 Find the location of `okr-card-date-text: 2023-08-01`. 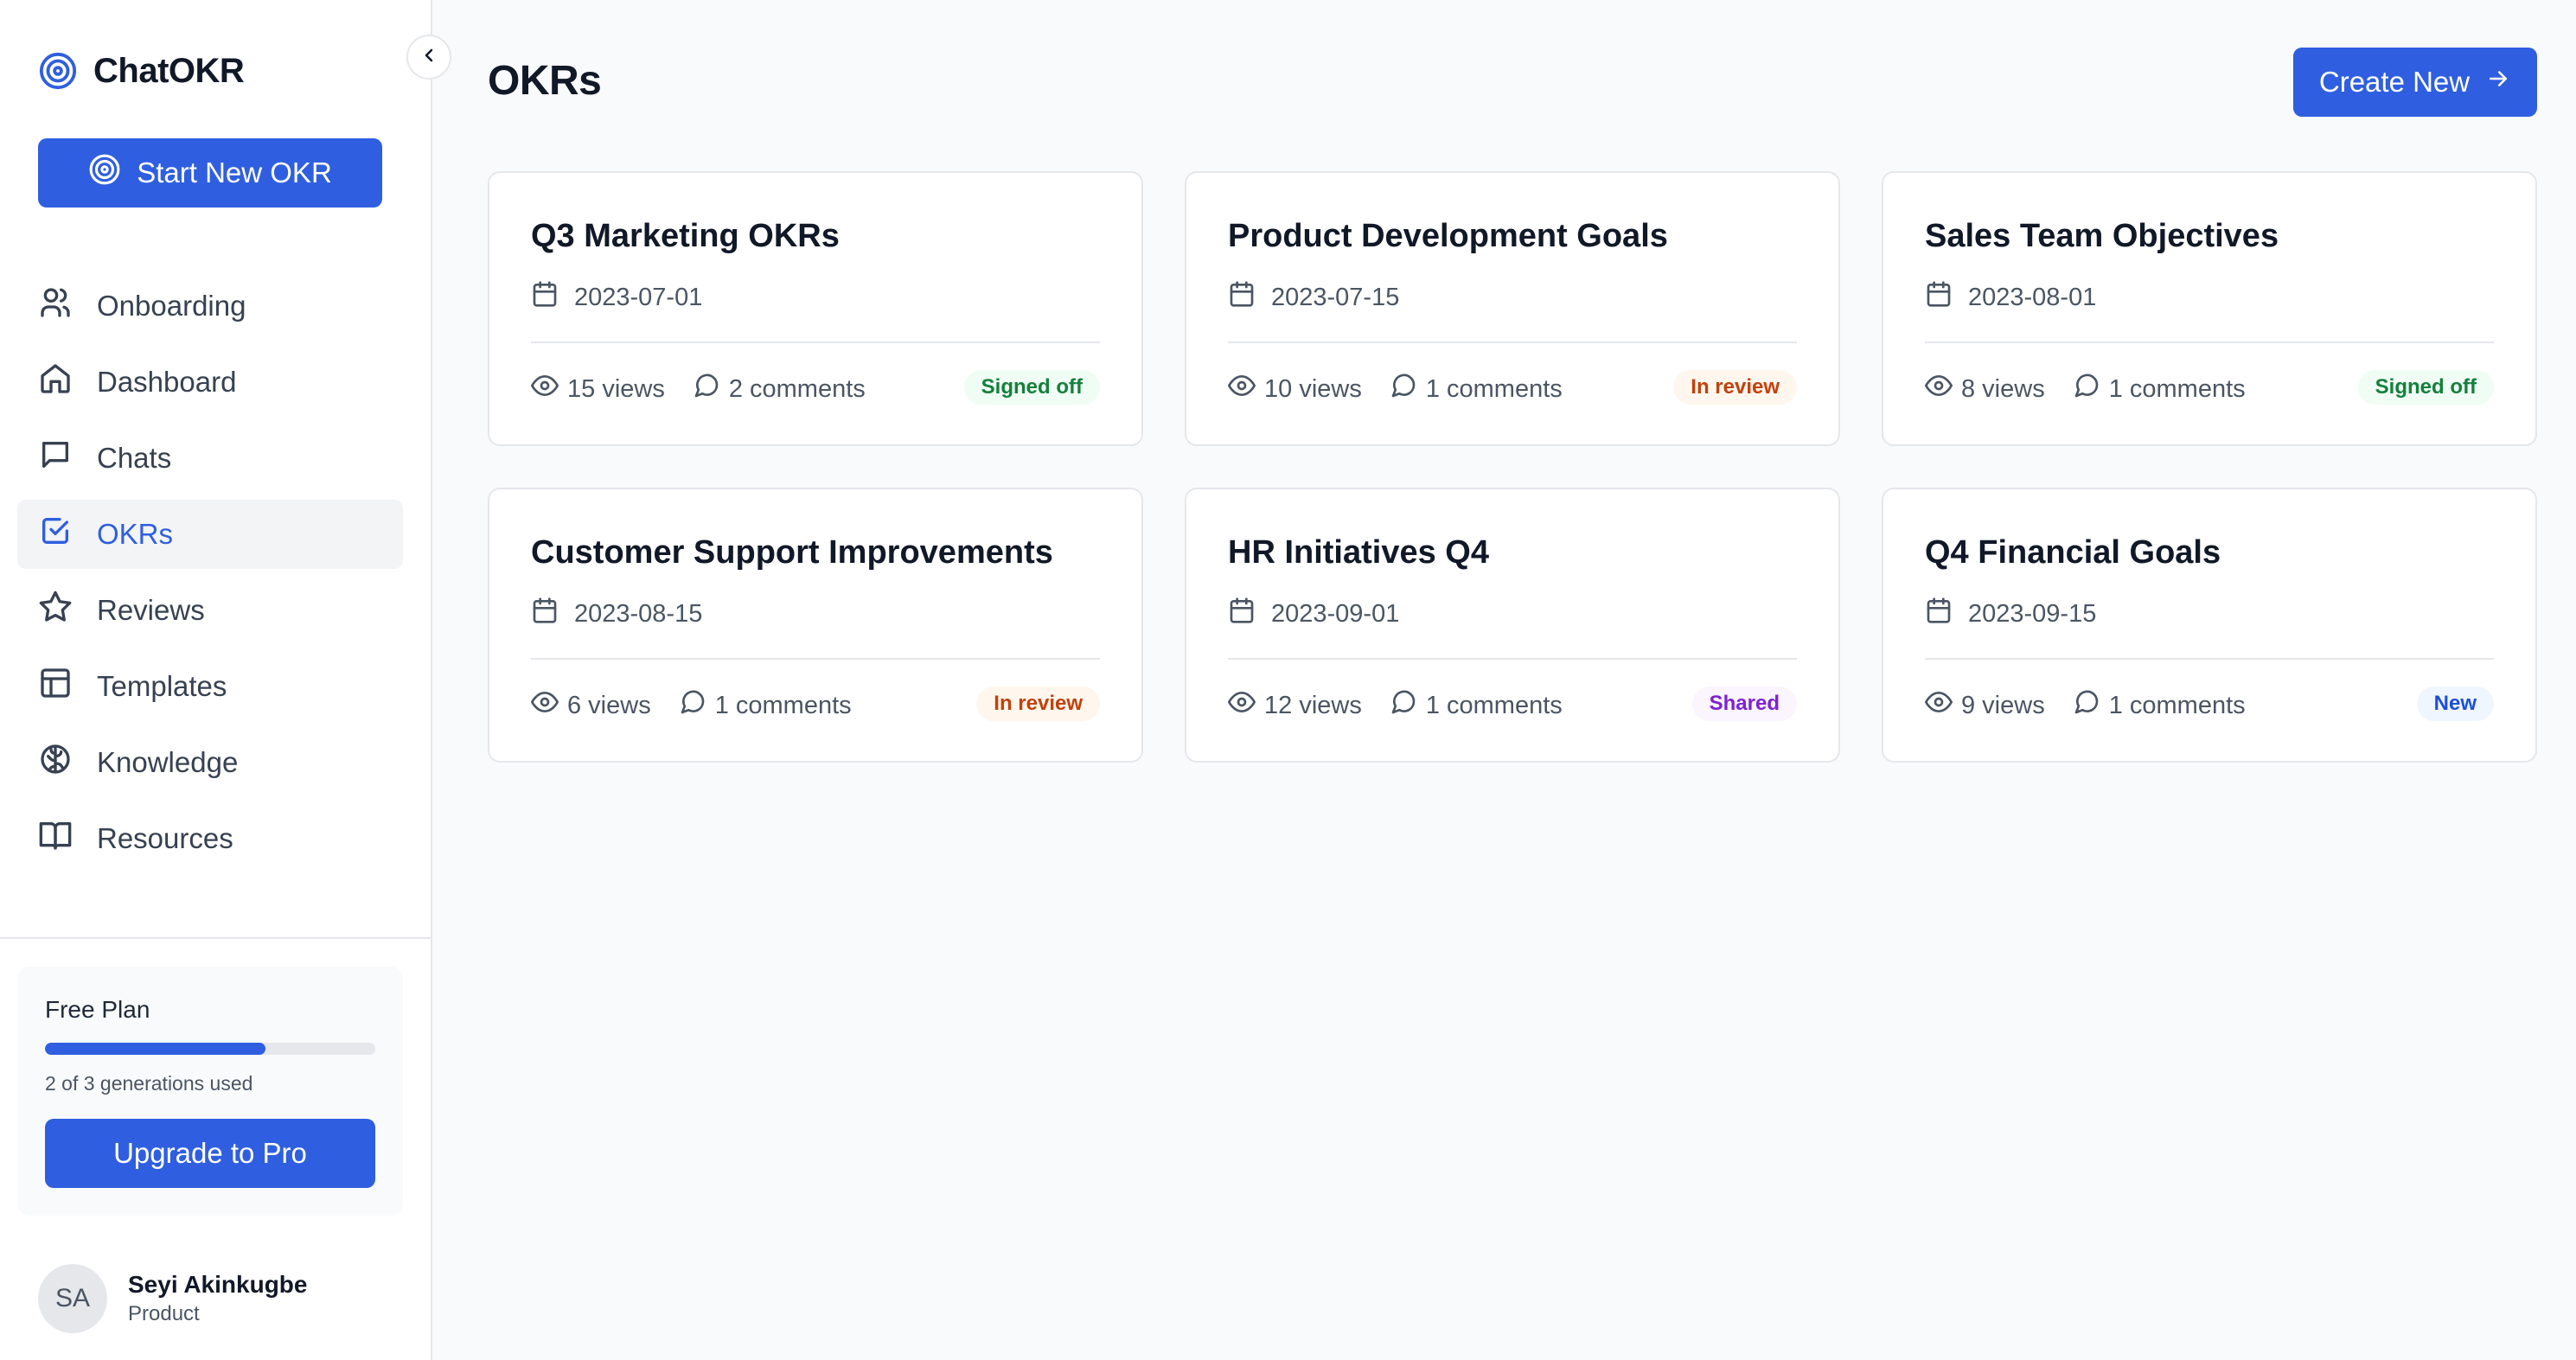

okr-card-date-text: 2023-08-01 is located at coordinates (2032, 297).